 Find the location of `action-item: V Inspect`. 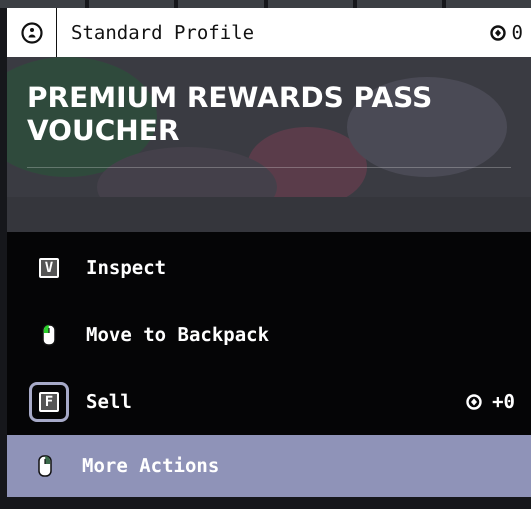

action-item: V Inspect is located at coordinates (269, 267).